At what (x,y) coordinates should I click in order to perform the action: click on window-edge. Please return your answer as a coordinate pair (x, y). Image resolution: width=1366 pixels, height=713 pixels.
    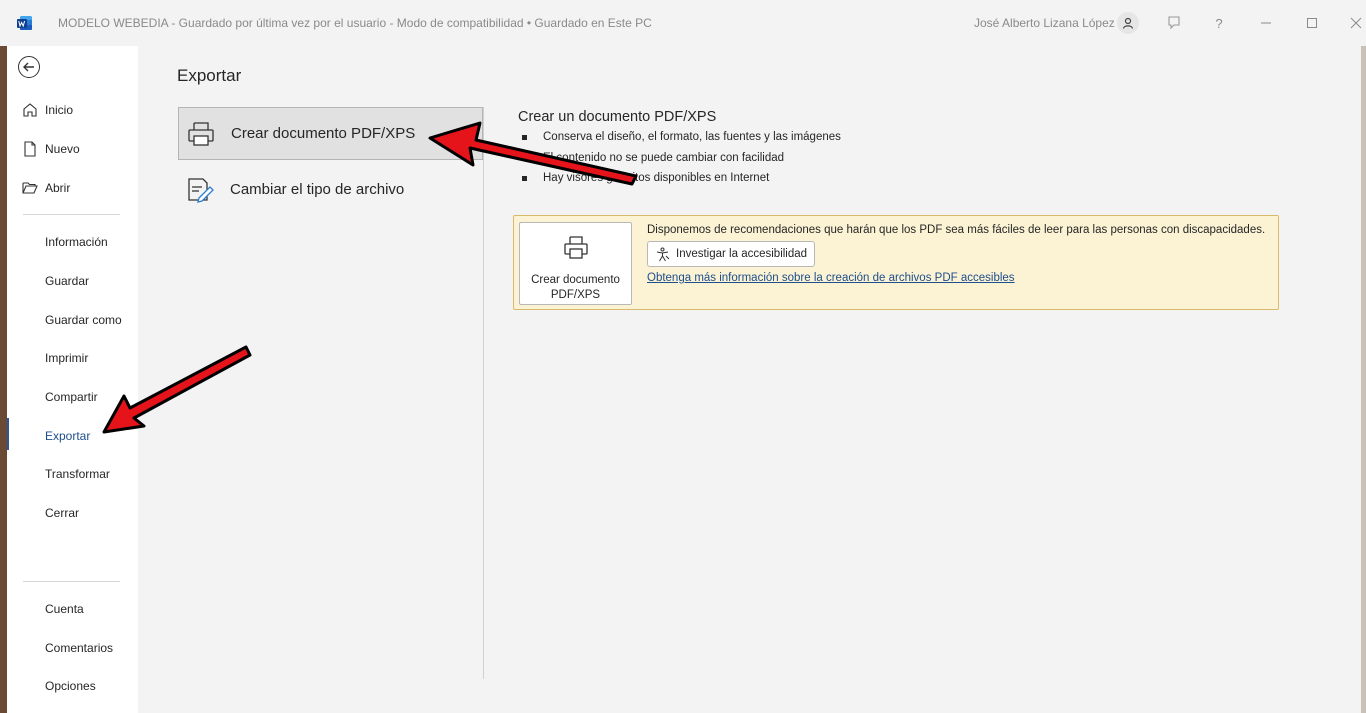
    Looking at the image, I should click on (1363, 356).